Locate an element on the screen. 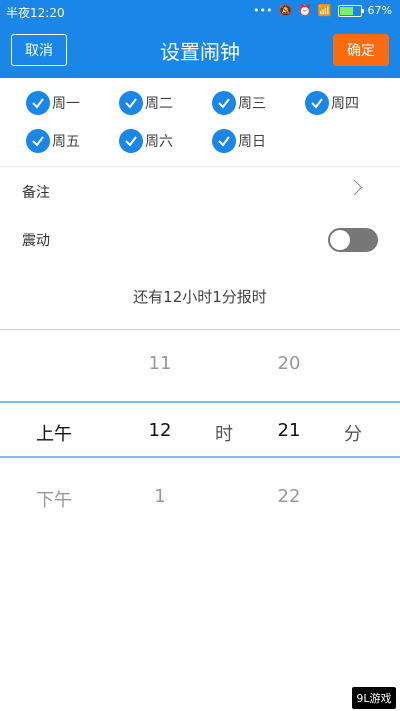 Image resolution: width=400 pixels, height=711 pixels. hour-unit: 时 is located at coordinates (224, 434).